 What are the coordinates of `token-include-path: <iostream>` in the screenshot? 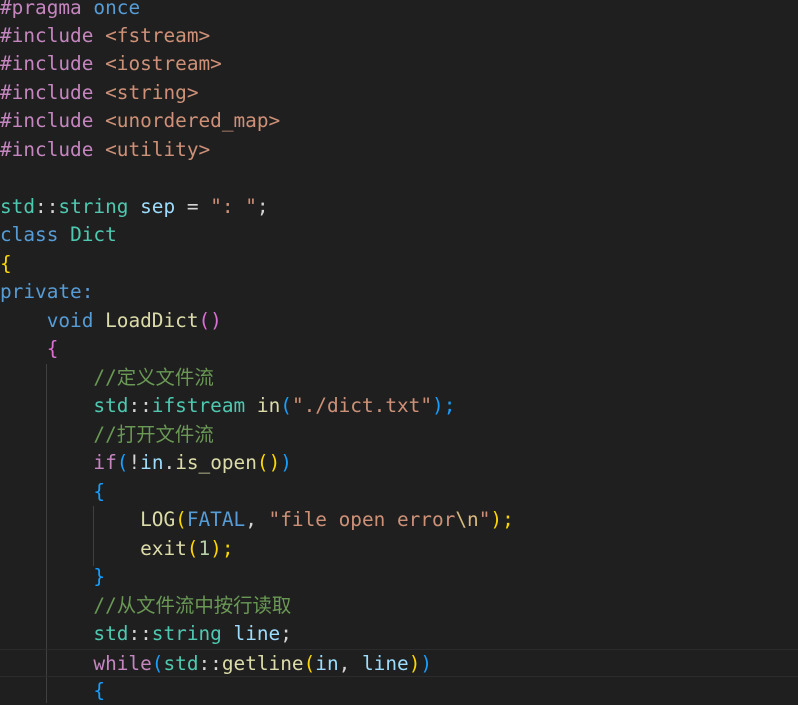 It's located at (163, 63).